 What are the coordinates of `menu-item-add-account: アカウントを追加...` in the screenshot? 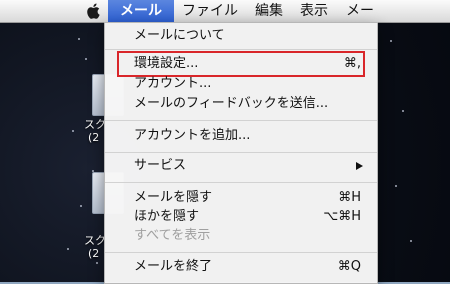 It's located at (241, 136).